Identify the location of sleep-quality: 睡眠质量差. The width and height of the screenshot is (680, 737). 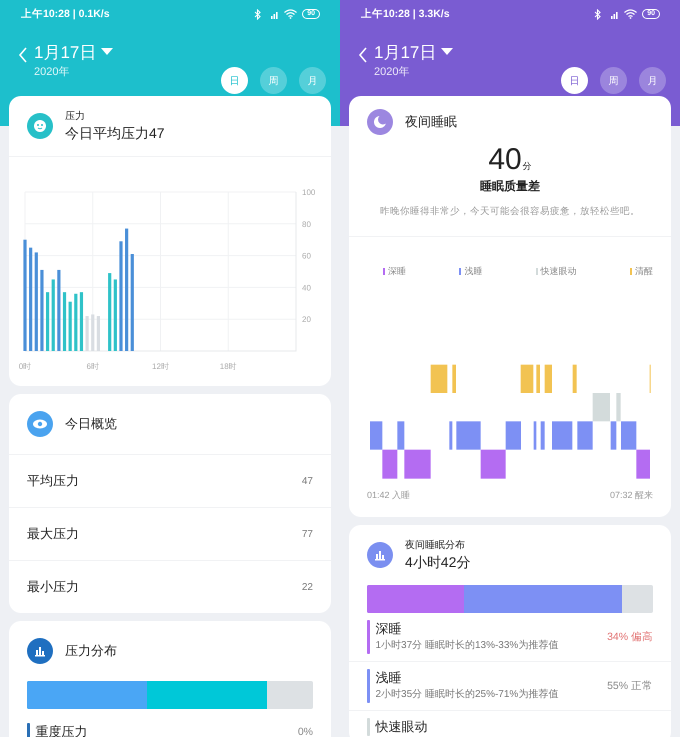
(510, 186).